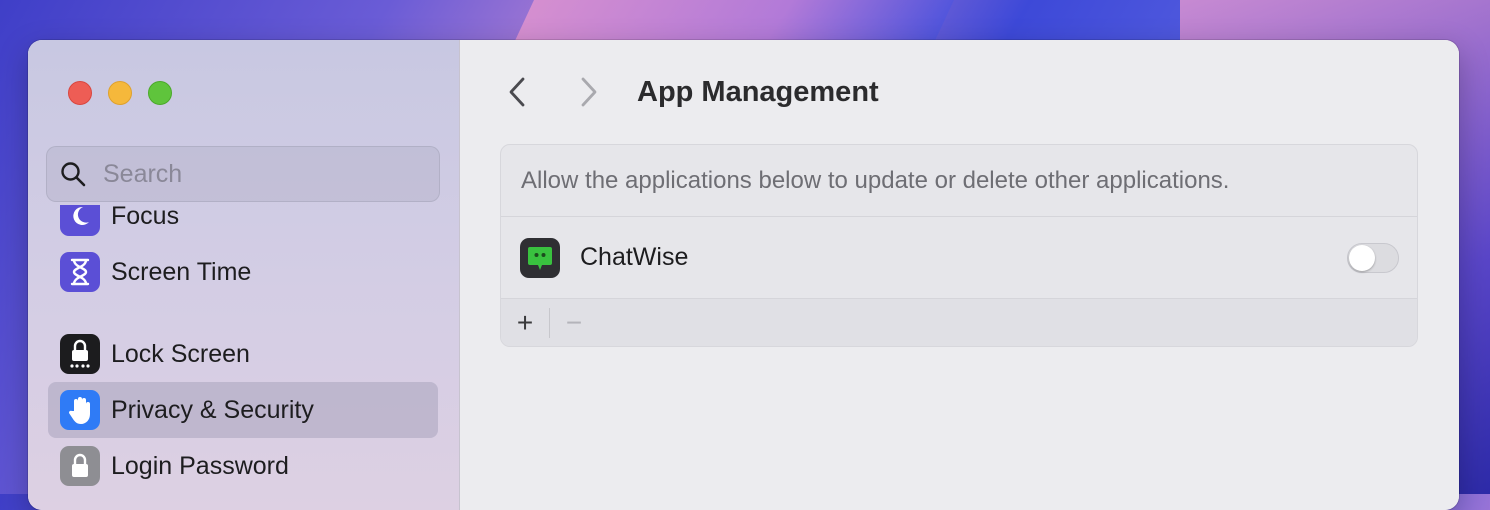 The image size is (1490, 510). I want to click on close-button, so click(80, 93).